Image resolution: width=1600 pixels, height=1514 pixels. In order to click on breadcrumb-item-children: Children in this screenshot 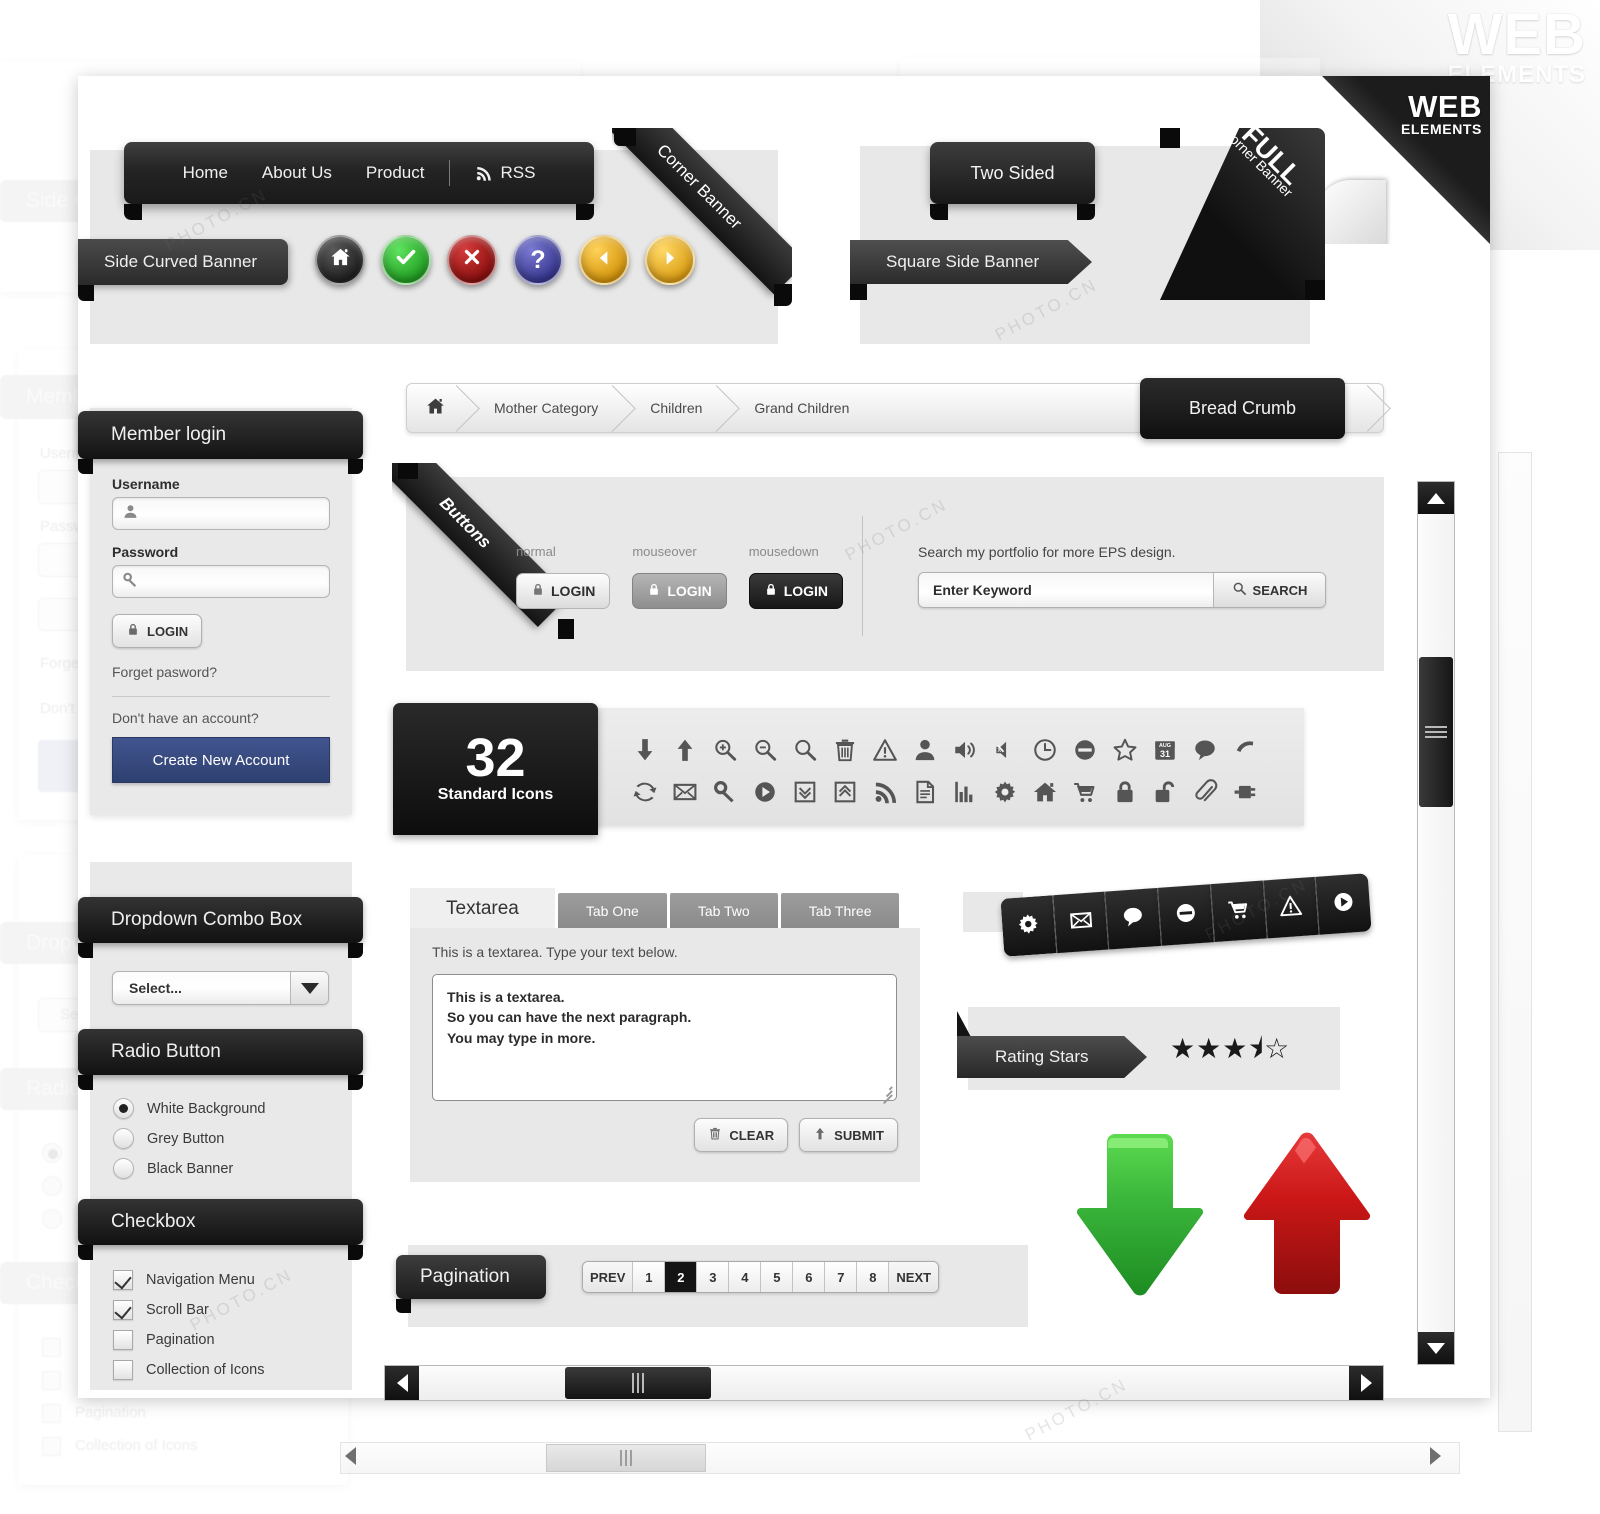, I will do `click(680, 408)`.